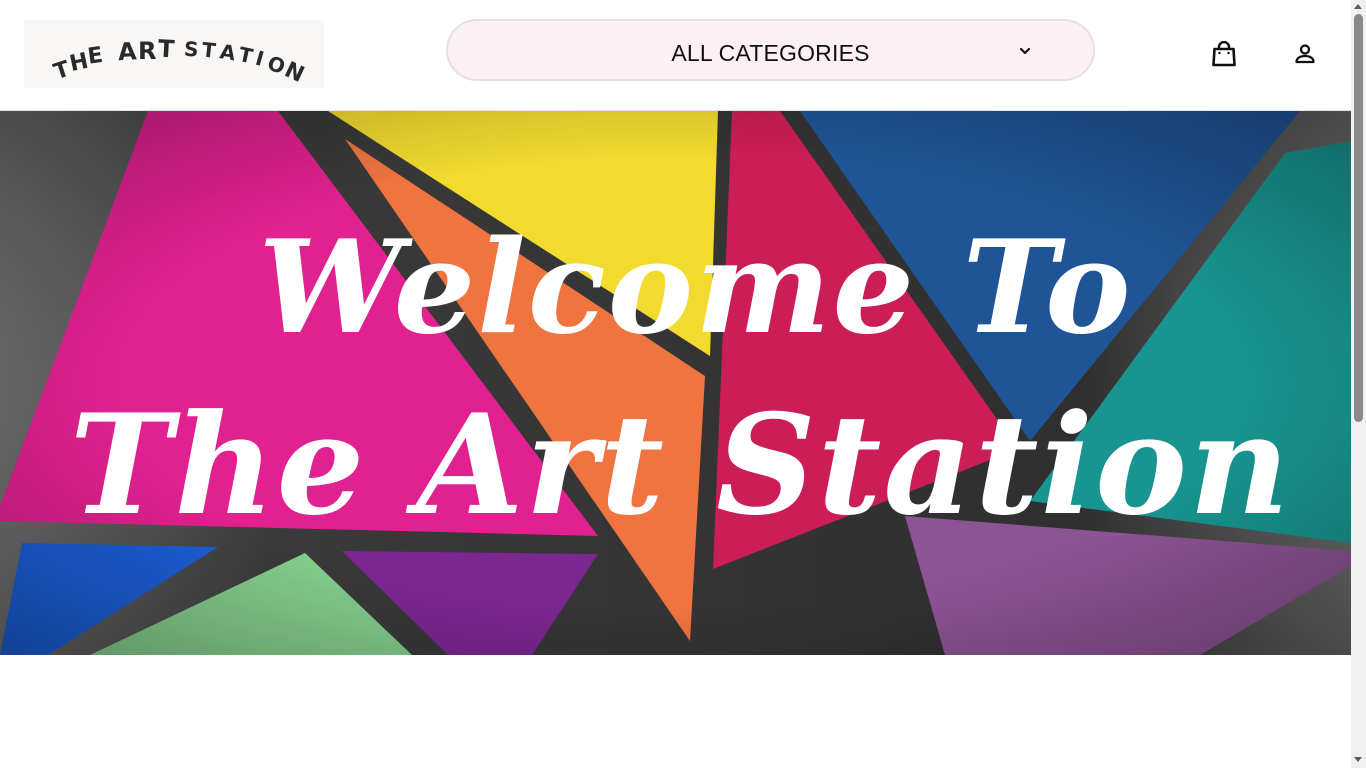  I want to click on category-dropdown: ALL CATEGORIES, so click(770, 50).